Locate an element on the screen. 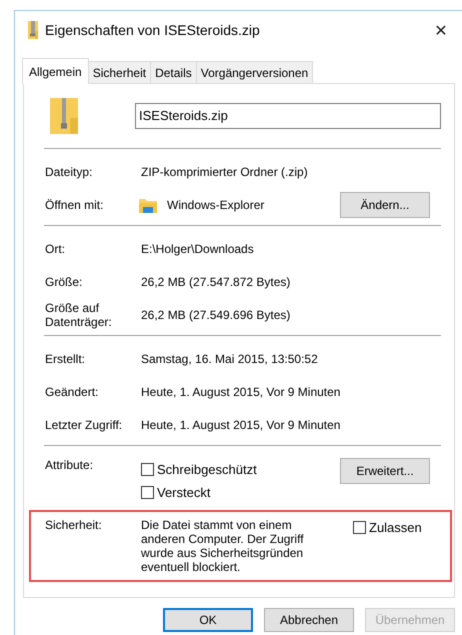 This screenshot has width=462, height=635. dialog-button: OK is located at coordinates (208, 620).